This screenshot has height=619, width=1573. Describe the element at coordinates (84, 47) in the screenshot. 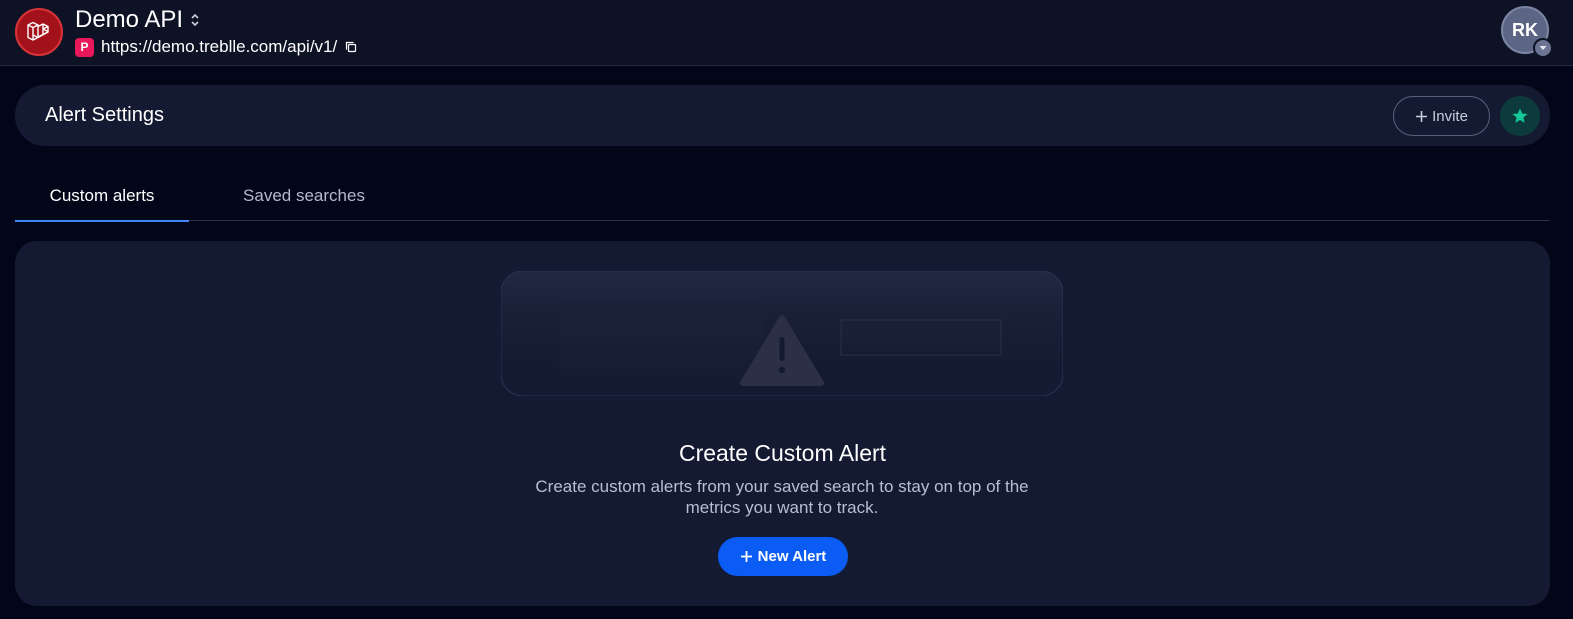

I see `environment-badge: P` at that location.